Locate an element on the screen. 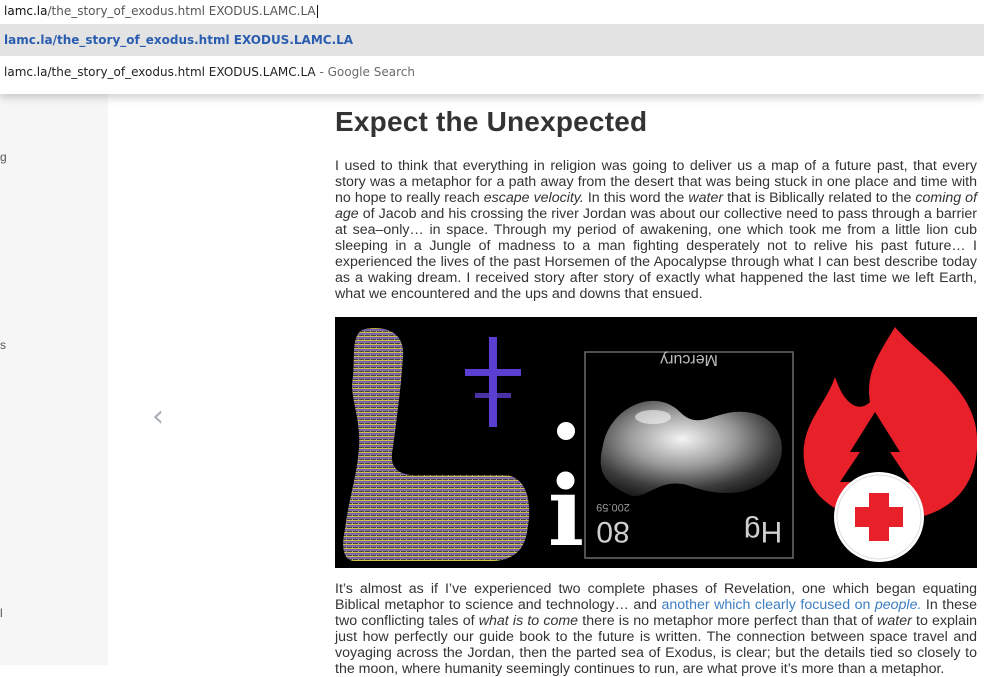 This screenshot has width=984, height=677. p1-text: that is Biblically related to the is located at coordinates (819, 198).